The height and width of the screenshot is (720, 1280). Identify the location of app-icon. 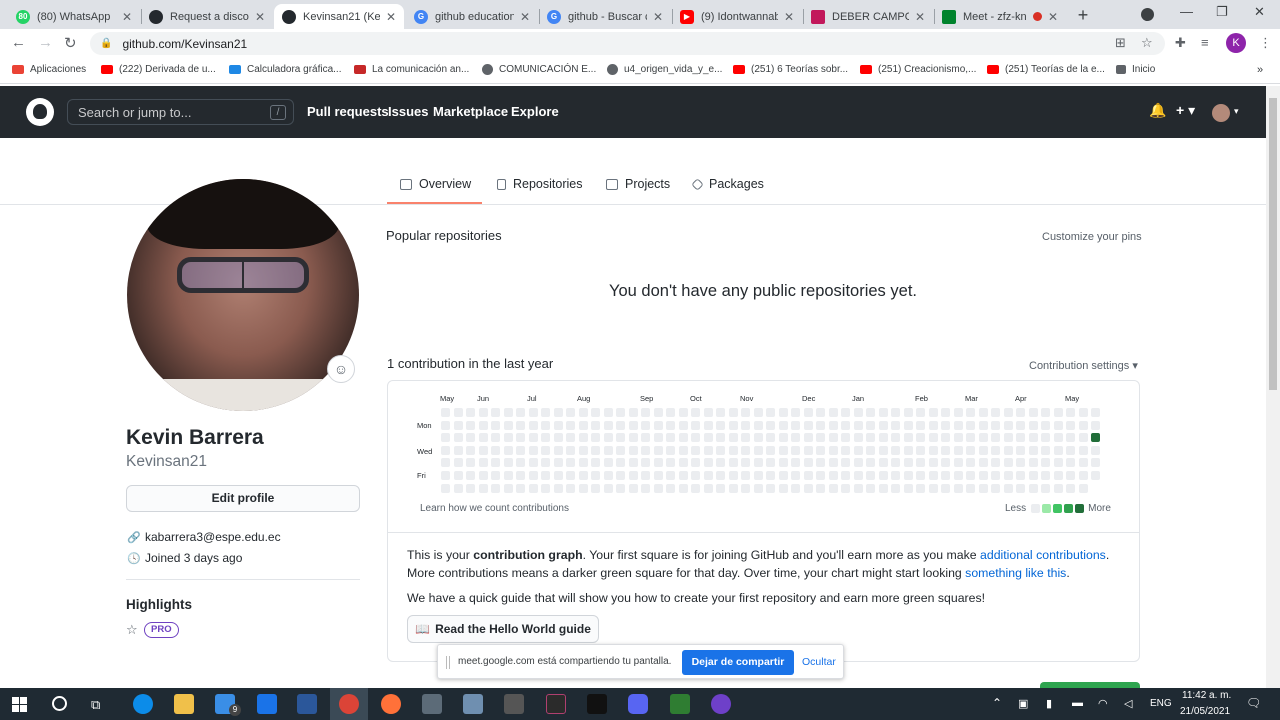
(473, 704).